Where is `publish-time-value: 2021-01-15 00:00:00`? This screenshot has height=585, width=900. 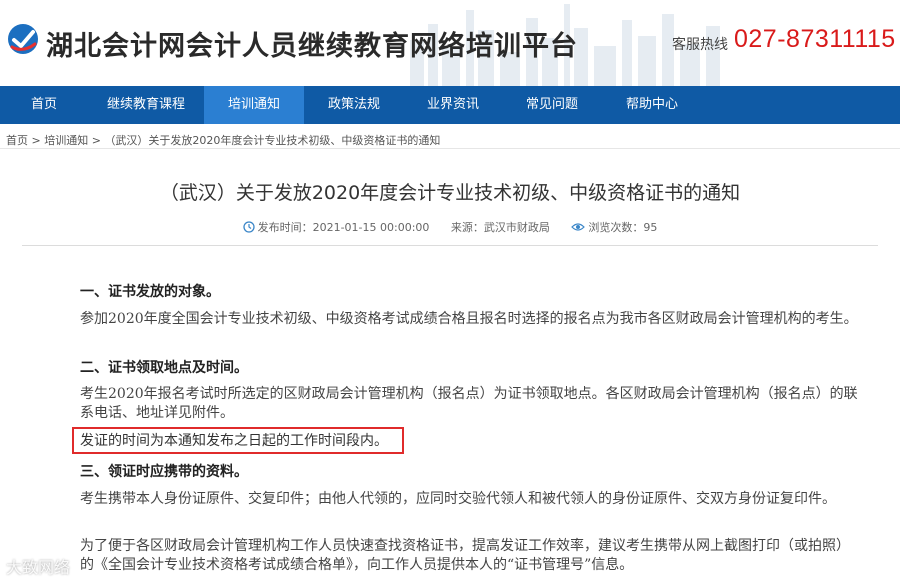 publish-time-value: 2021-01-15 00:00:00 is located at coordinates (371, 227).